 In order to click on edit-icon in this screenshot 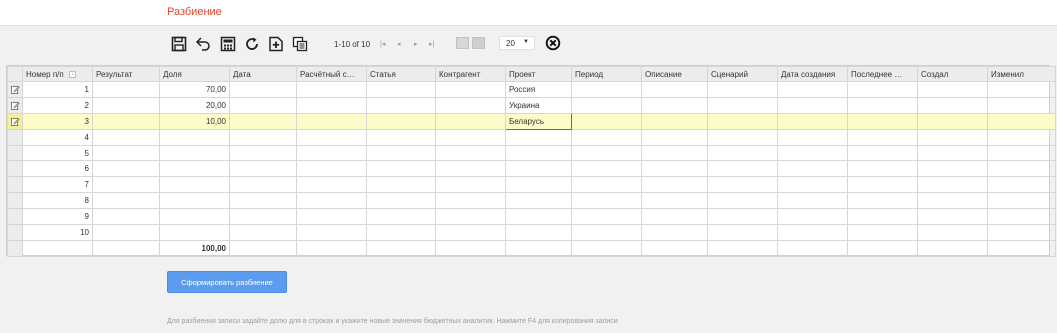, I will do `click(15, 90)`.